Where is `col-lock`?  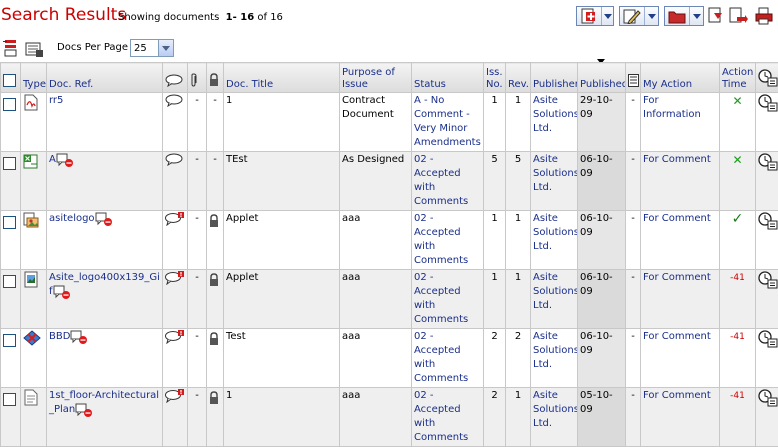
col-lock is located at coordinates (215, 78).